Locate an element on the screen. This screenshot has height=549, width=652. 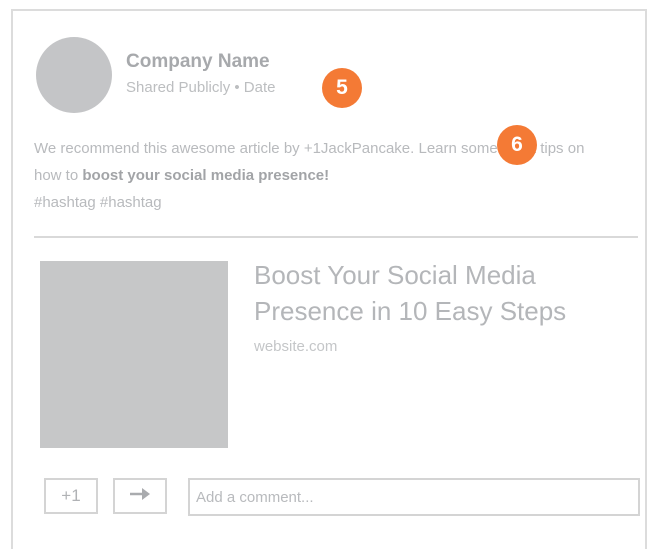
comment-input is located at coordinates (414, 497).